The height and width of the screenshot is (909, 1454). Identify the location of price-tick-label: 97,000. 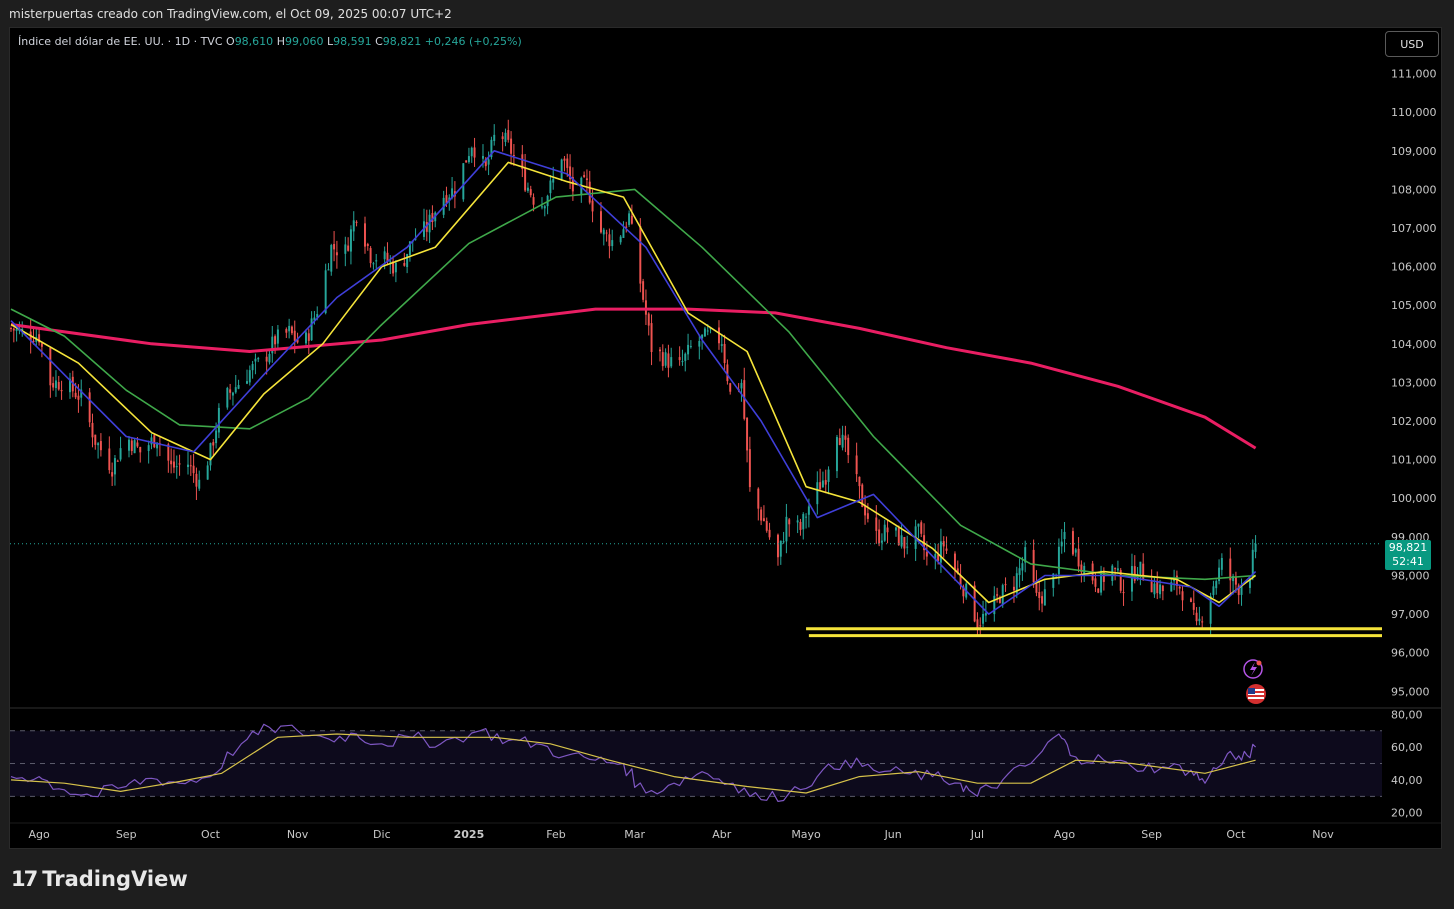
(1410, 614).